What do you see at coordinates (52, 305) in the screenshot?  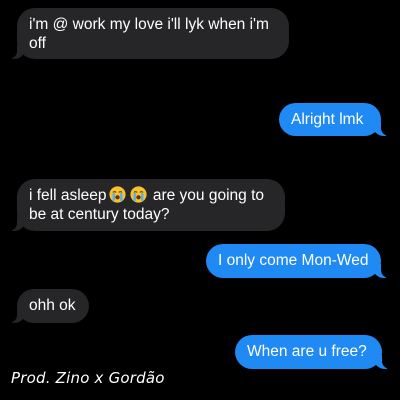 I see `message-text: ohh ok` at bounding box center [52, 305].